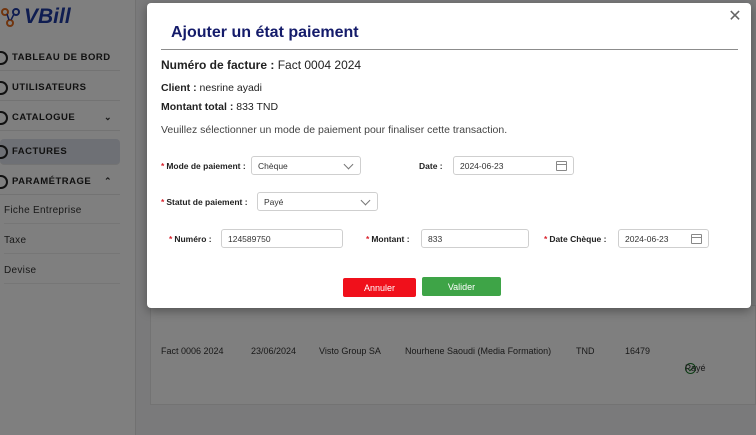 This screenshot has width=756, height=435. I want to click on date-label: Date :, so click(431, 166).